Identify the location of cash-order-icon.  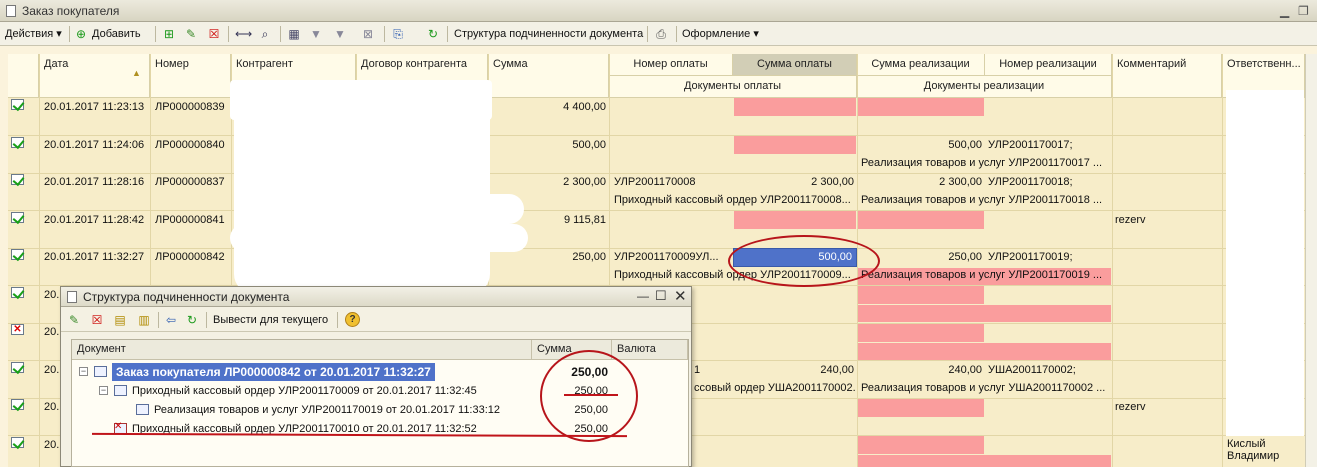
(120, 390).